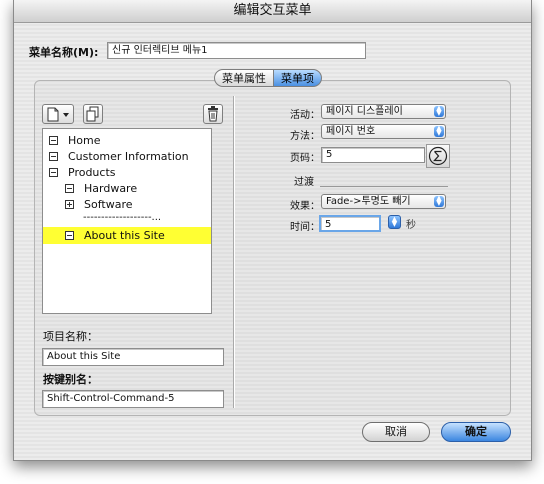 The image size is (544, 484). Describe the element at coordinates (305, 158) in the screenshot. I see `page-number-label: 页码：` at that location.